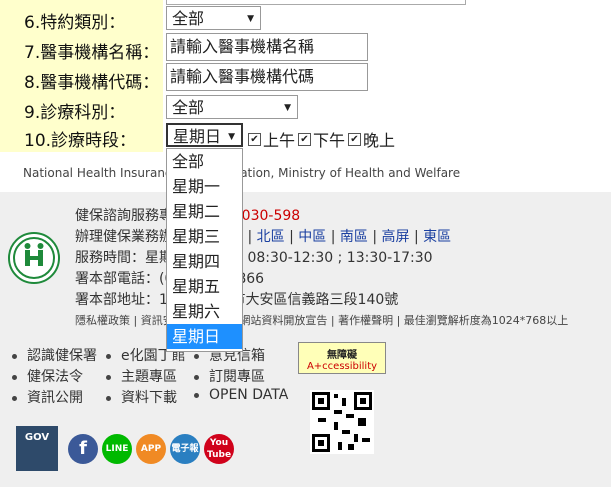 The width and height of the screenshot is (611, 487). What do you see at coordinates (204, 211) in the screenshot?
I see `dropdown-option-tue: 星期二` at bounding box center [204, 211].